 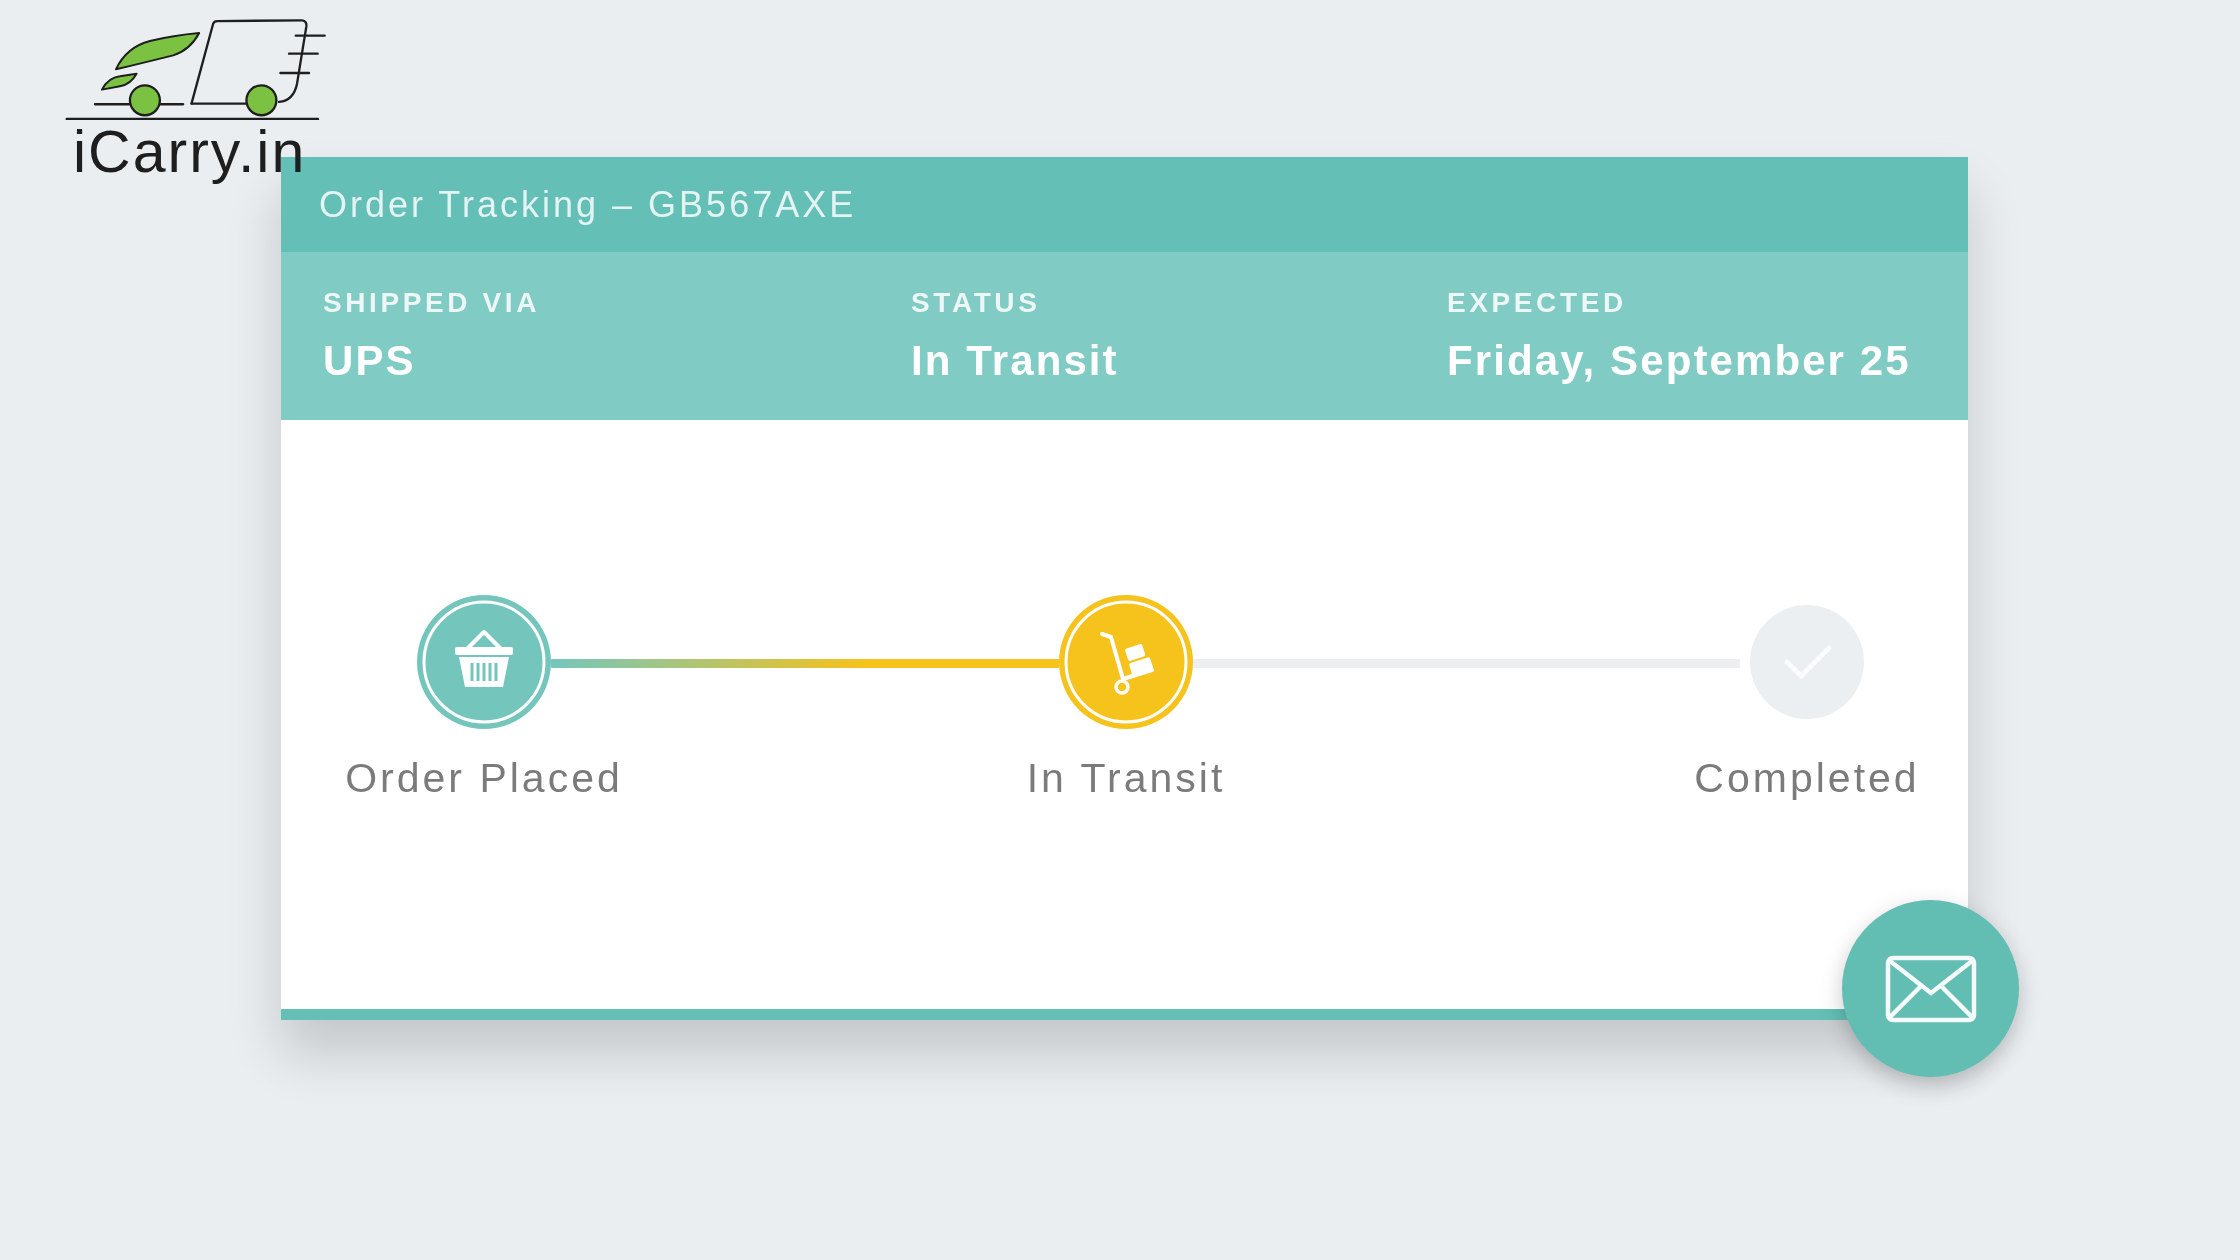 What do you see at coordinates (1930, 988) in the screenshot?
I see `envelope-icon` at bounding box center [1930, 988].